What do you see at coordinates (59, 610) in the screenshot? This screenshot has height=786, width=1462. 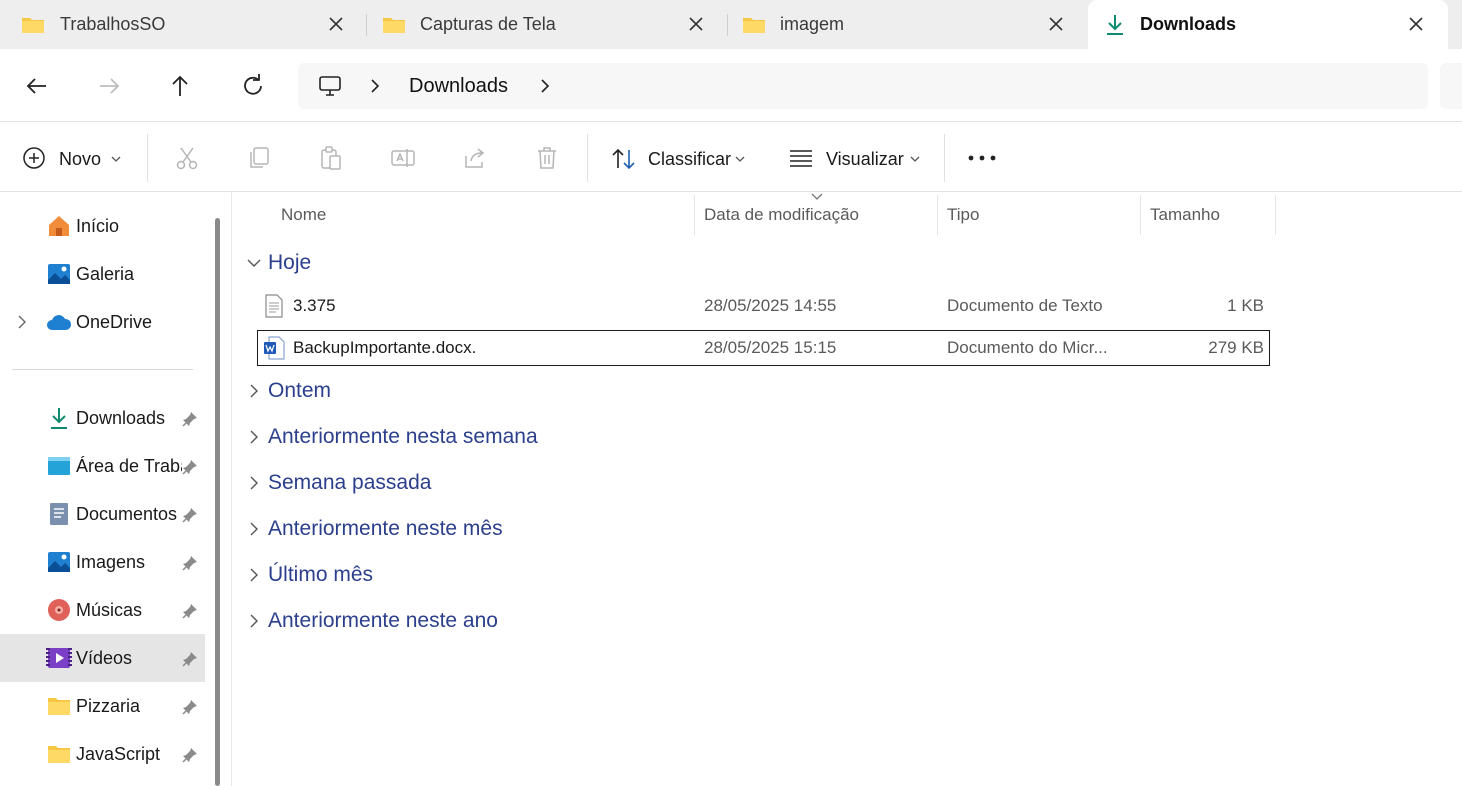 I see `music-icon` at bounding box center [59, 610].